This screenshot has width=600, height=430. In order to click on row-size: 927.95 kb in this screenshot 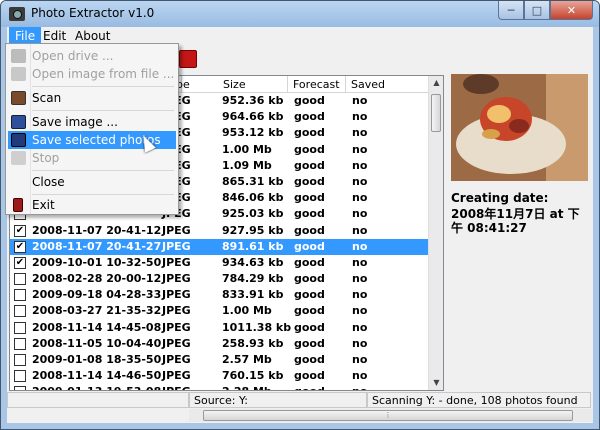, I will do `click(253, 230)`.